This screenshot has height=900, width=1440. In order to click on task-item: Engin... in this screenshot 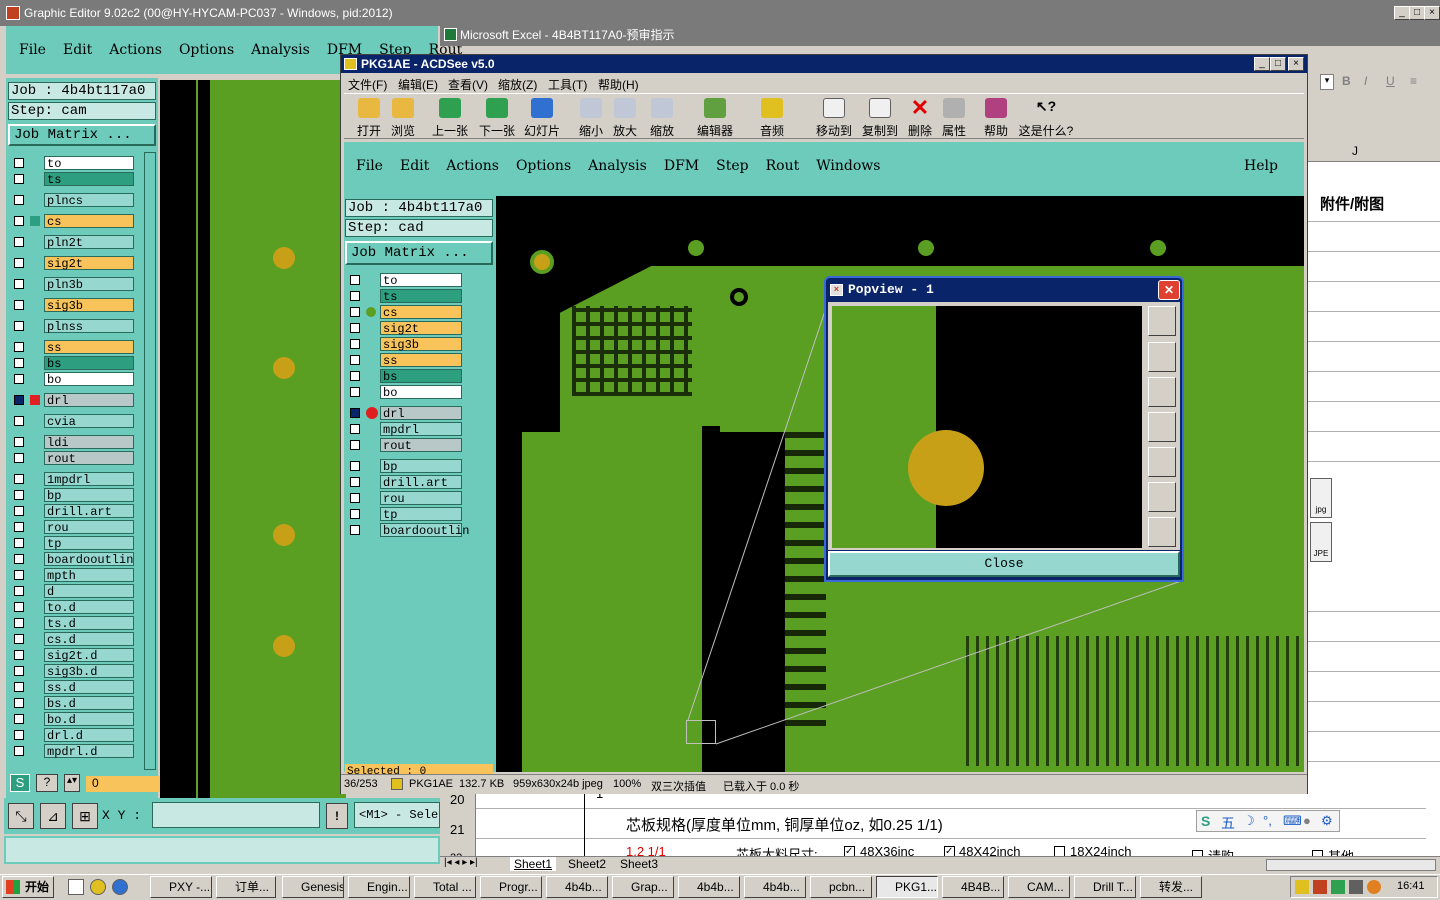, I will do `click(379, 887)`.